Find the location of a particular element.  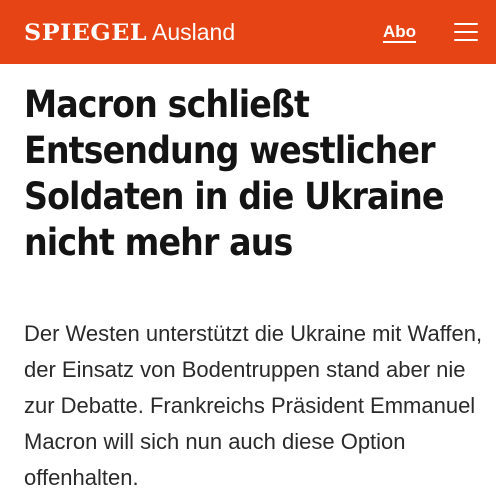

site-header: SPIEGEL Ausland Abo is located at coordinates (248, 32).